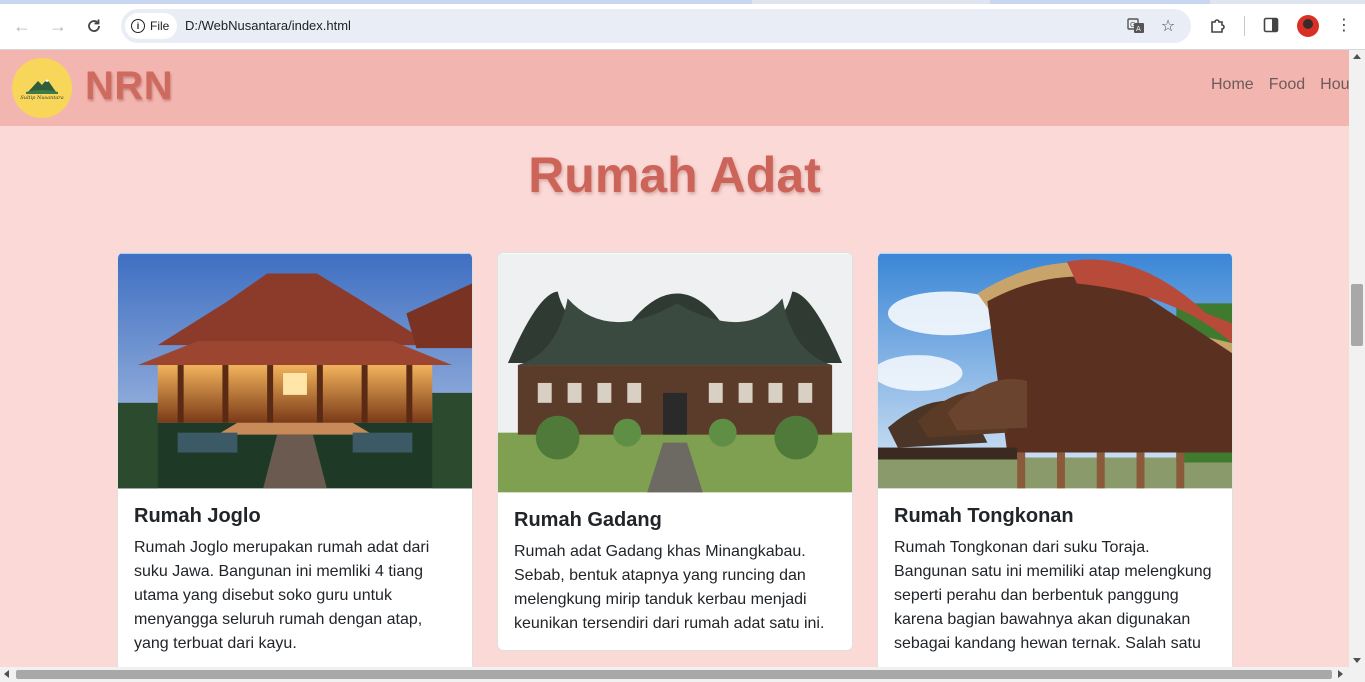 Image resolution: width=1365 pixels, height=682 pixels. I want to click on site-info-chip: i File, so click(151, 26).